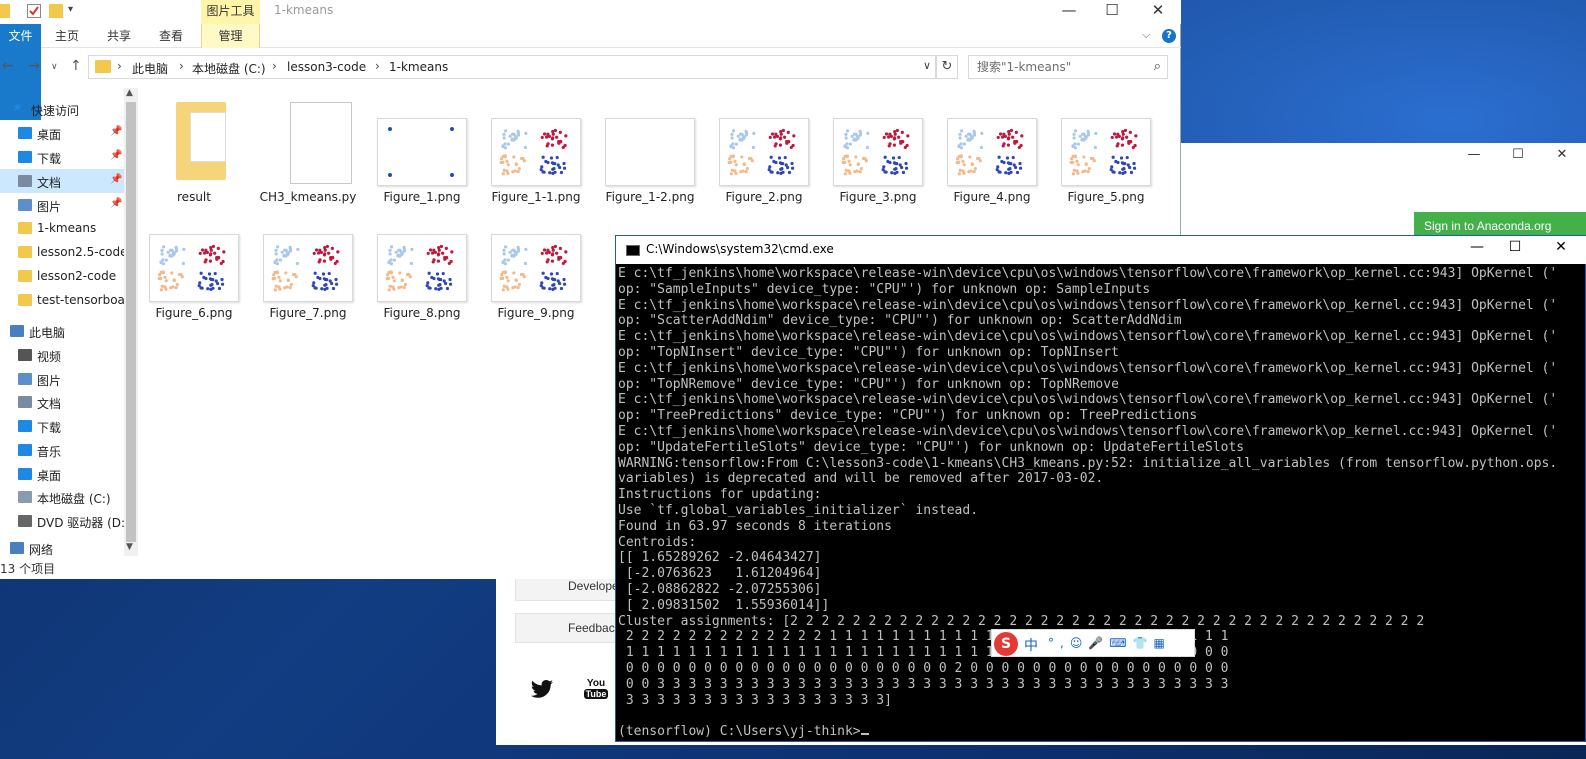 Image resolution: width=1586 pixels, height=759 pixels. I want to click on sidebar-item: 图片, so click(62, 379).